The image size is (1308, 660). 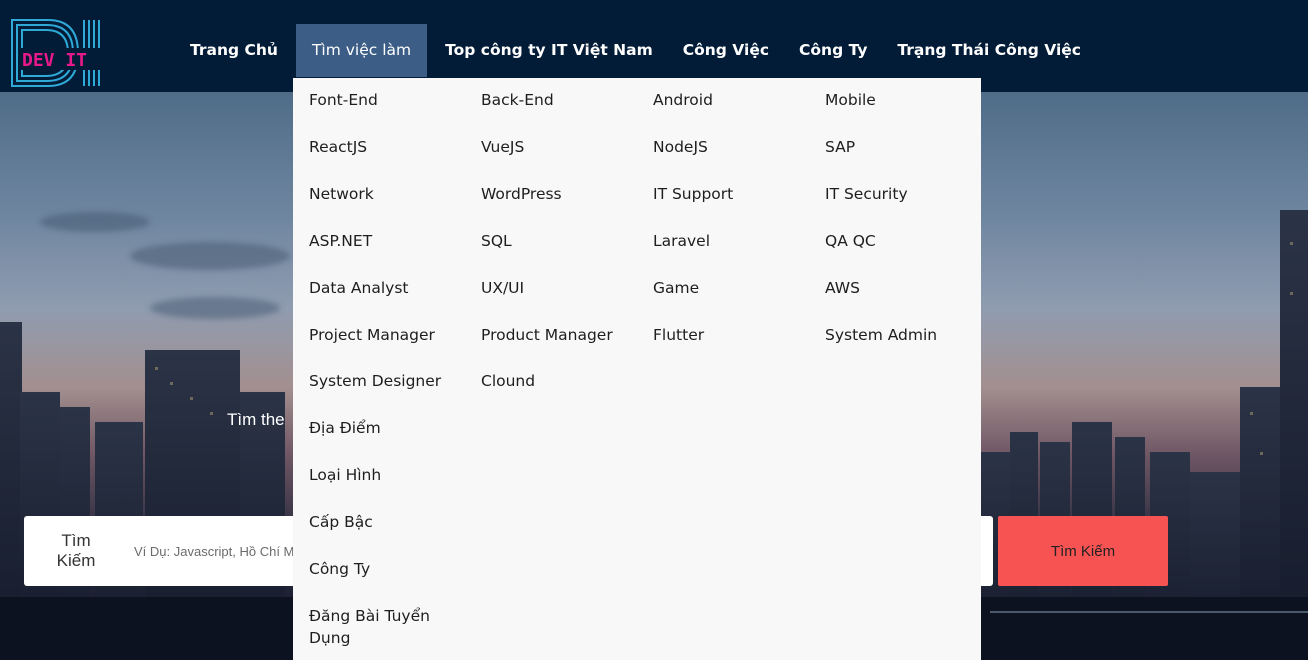 What do you see at coordinates (693, 194) in the screenshot?
I see `dropdown-item-it-support: IT Support` at bounding box center [693, 194].